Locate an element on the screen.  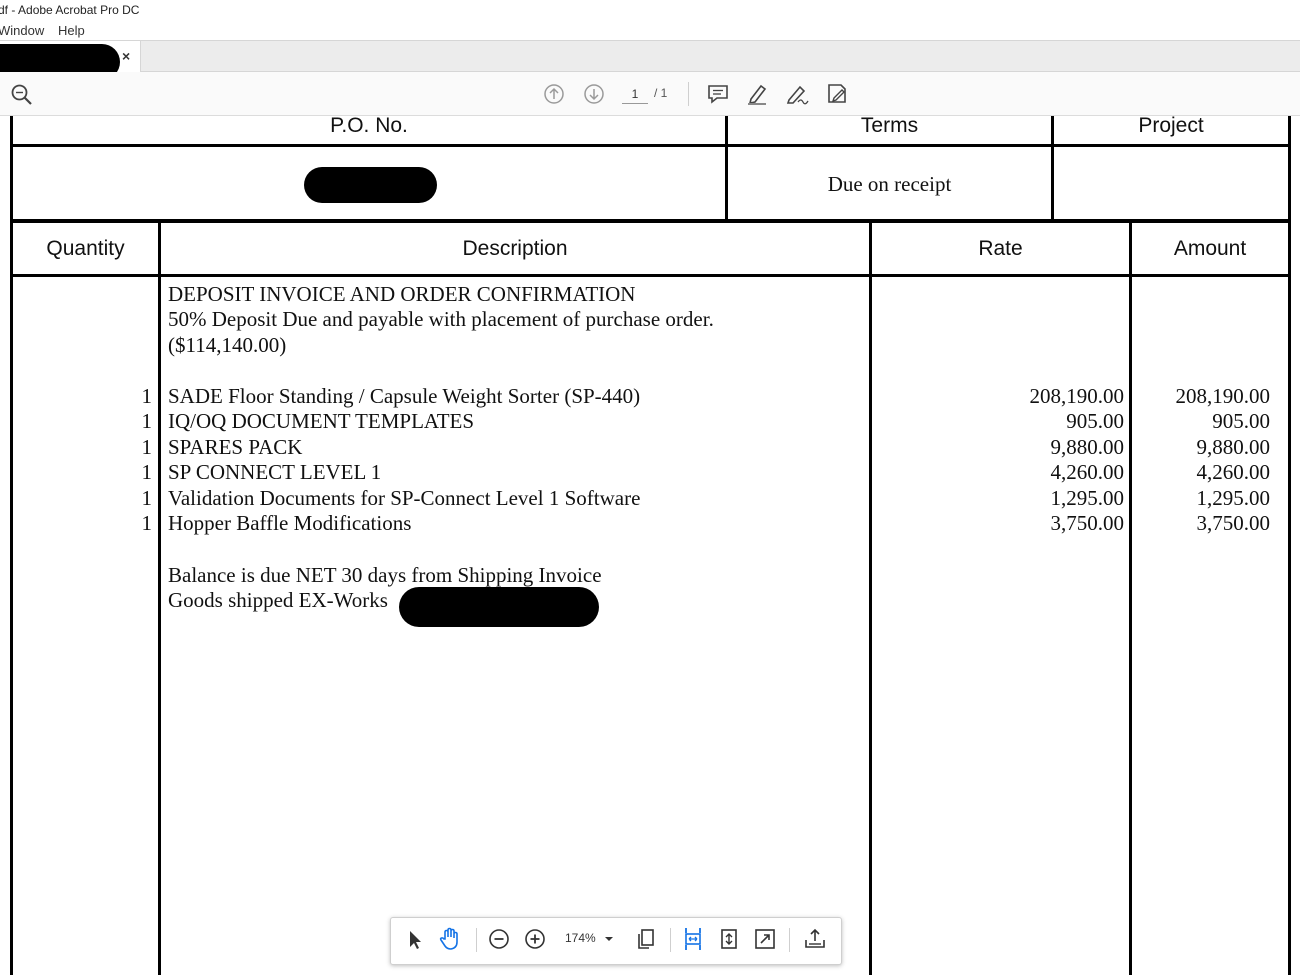
select-cursor-icon is located at coordinates (415, 940).